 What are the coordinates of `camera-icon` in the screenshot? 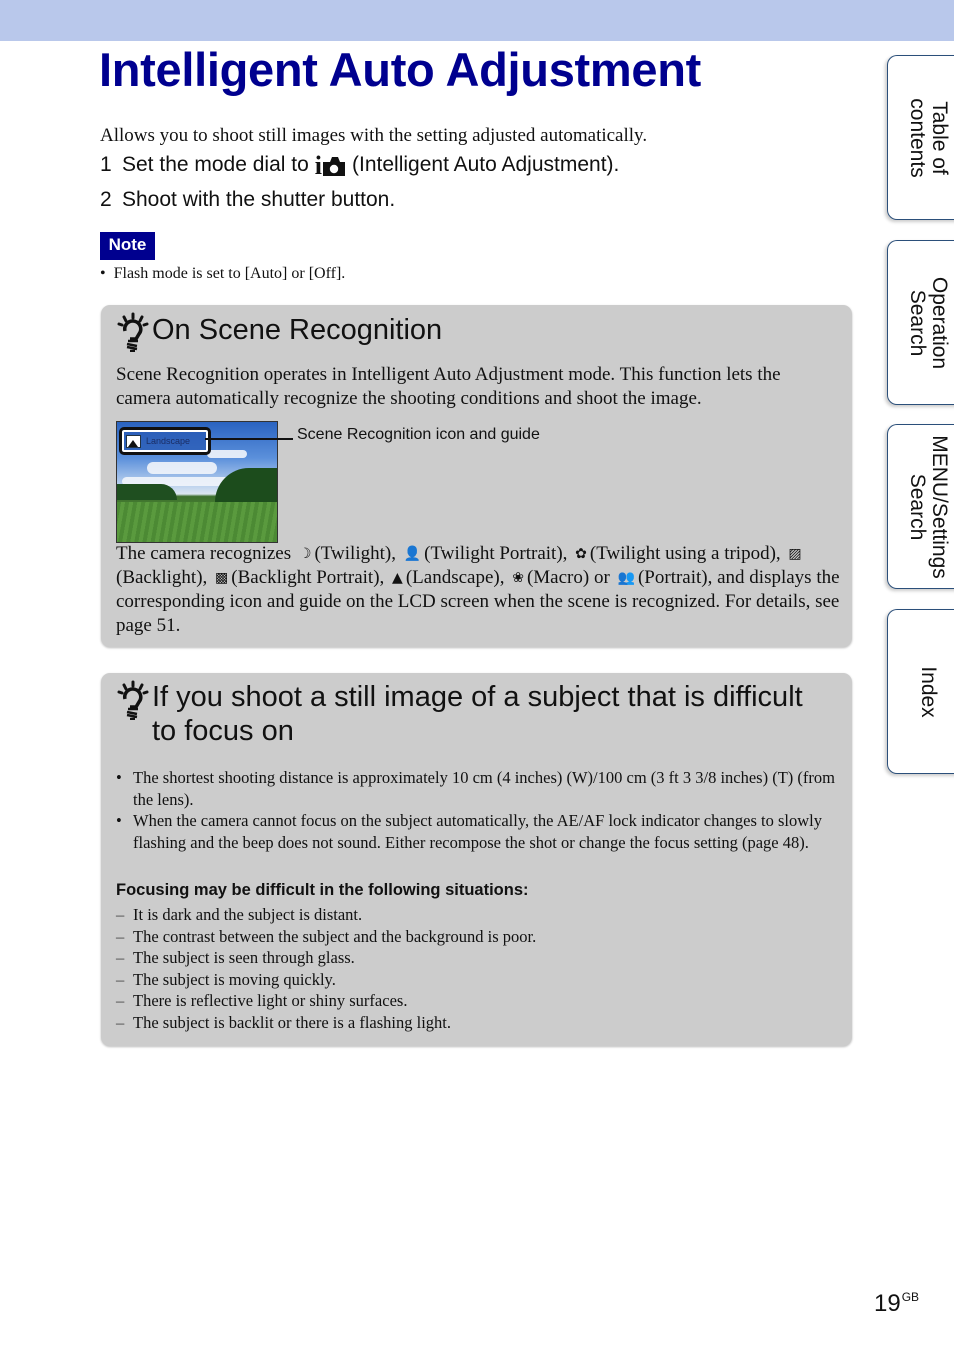 It's located at (334, 166).